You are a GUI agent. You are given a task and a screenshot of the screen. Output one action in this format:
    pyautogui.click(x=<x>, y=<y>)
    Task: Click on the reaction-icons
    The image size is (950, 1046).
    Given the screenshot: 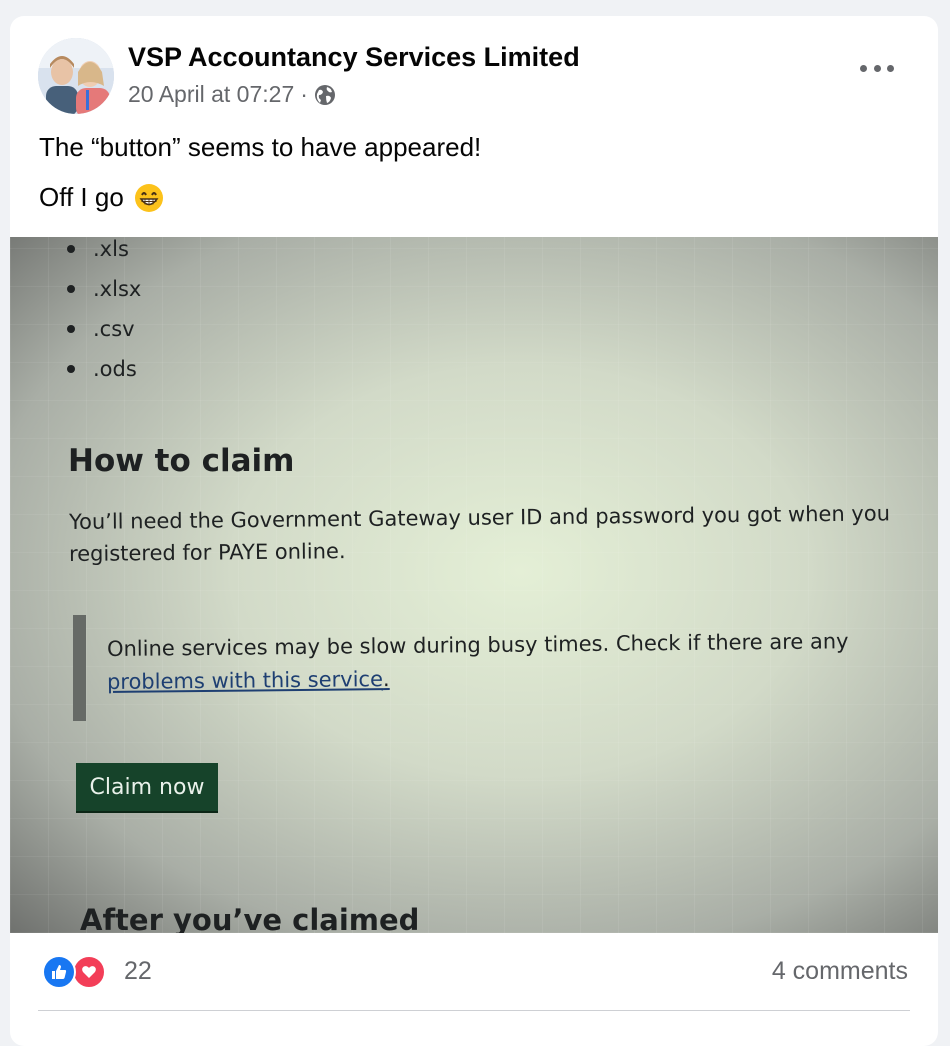 What is the action you would take?
    pyautogui.click(x=77, y=972)
    